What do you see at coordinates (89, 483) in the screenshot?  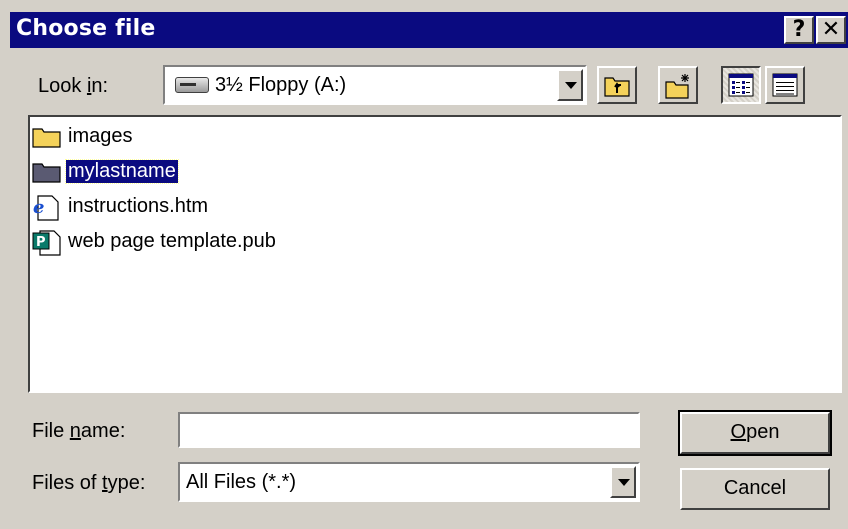 I see `file-type-label: Files of type:` at bounding box center [89, 483].